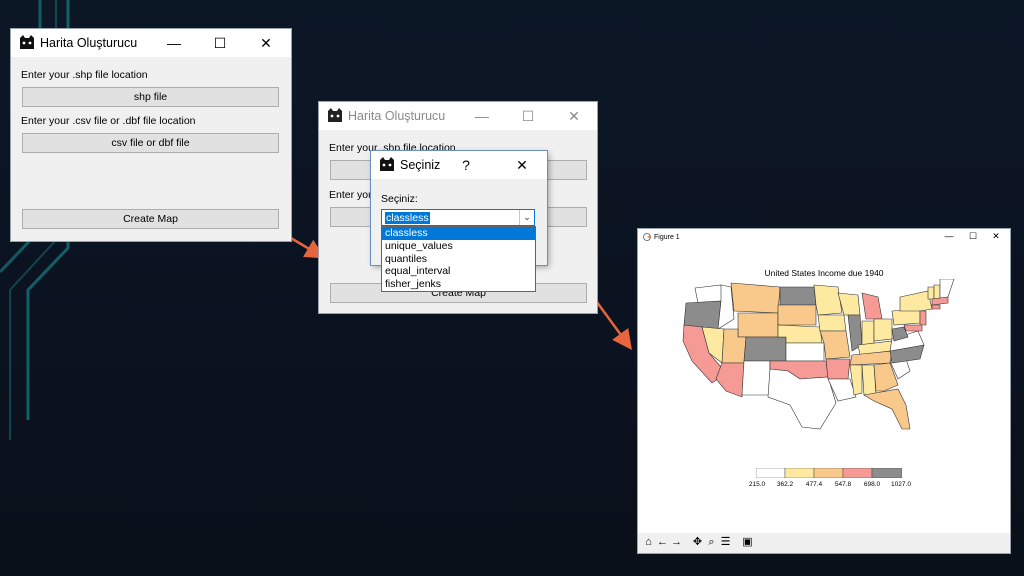  Describe the element at coordinates (872, 484) in the screenshot. I see `legend-tick: 698.0` at that location.